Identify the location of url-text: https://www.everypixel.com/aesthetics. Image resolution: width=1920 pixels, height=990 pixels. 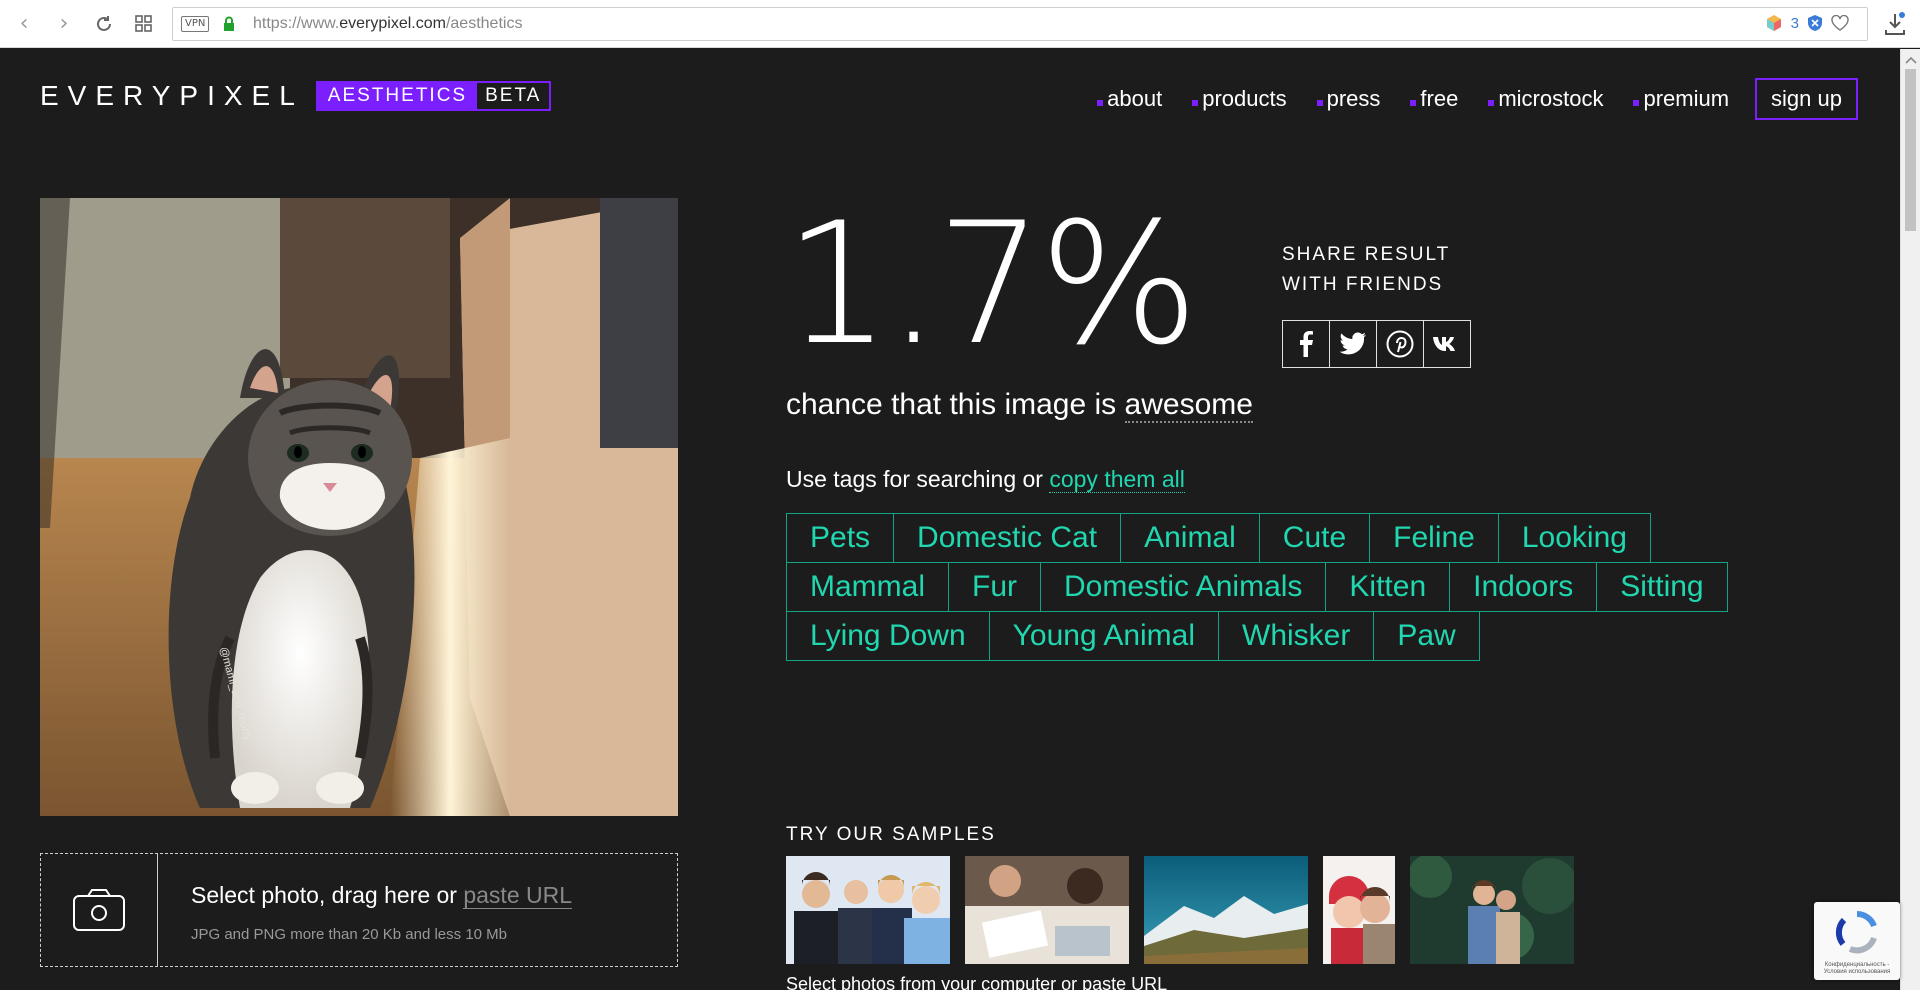
(387, 24).